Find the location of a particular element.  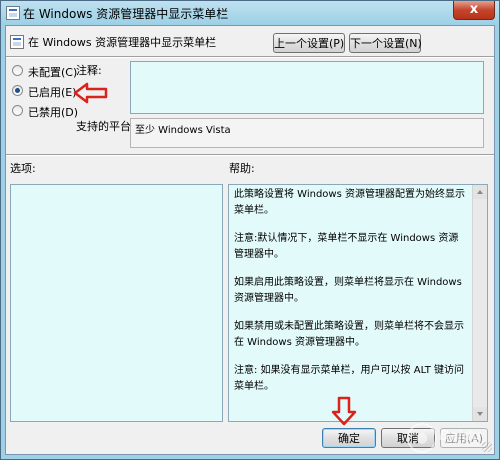

supported-platform-field: 至少 Windows Vista is located at coordinates (307, 133).